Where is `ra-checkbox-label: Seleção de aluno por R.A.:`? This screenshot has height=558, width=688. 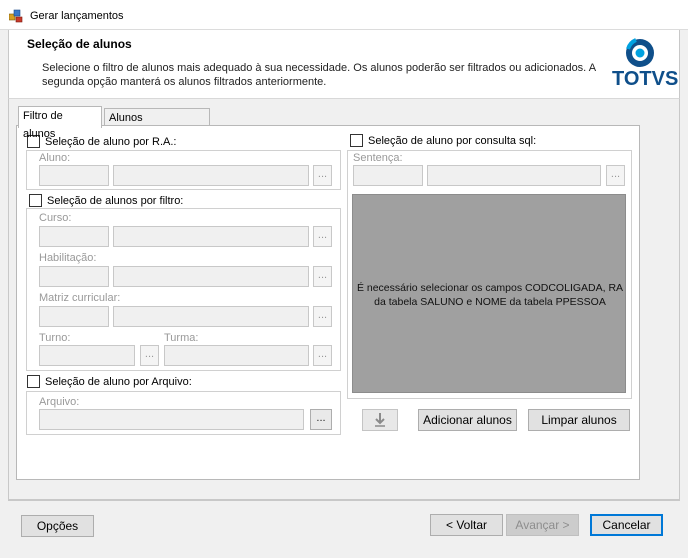
ra-checkbox-label: Seleção de aluno por R.A.: is located at coordinates (110, 142).